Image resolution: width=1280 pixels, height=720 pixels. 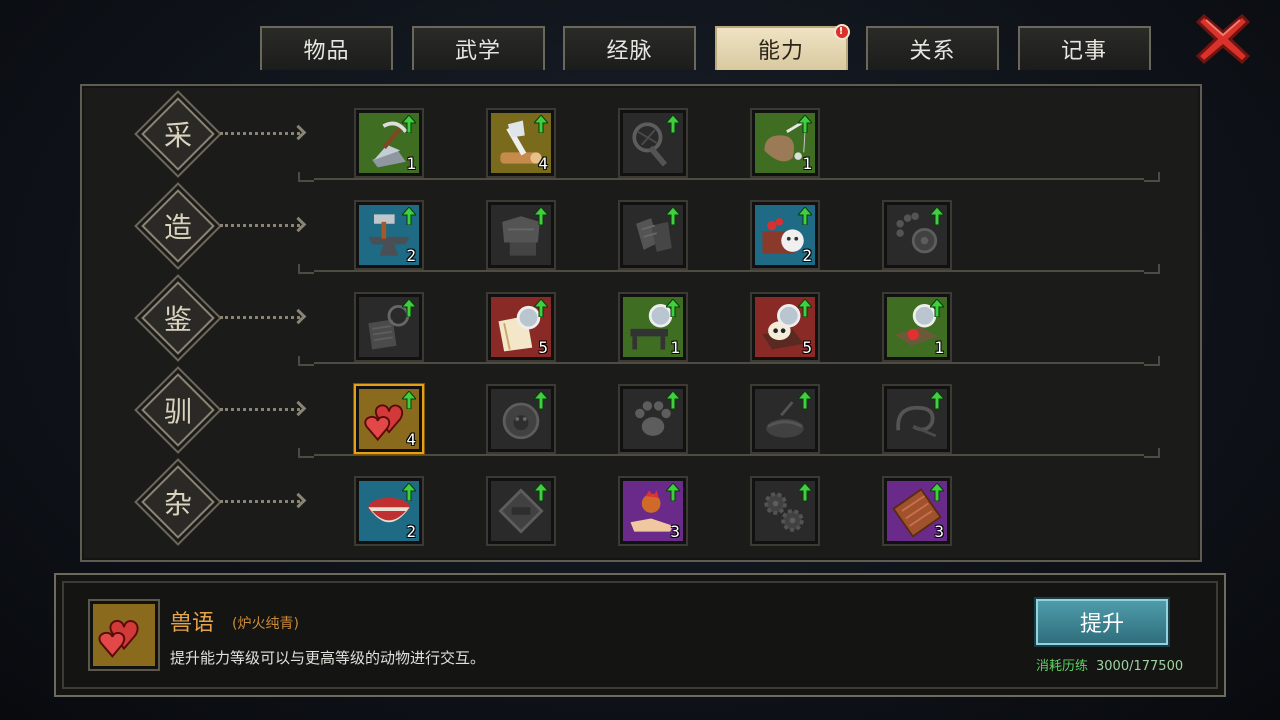 I want to click on tab-1: 武学, so click(x=478, y=48).